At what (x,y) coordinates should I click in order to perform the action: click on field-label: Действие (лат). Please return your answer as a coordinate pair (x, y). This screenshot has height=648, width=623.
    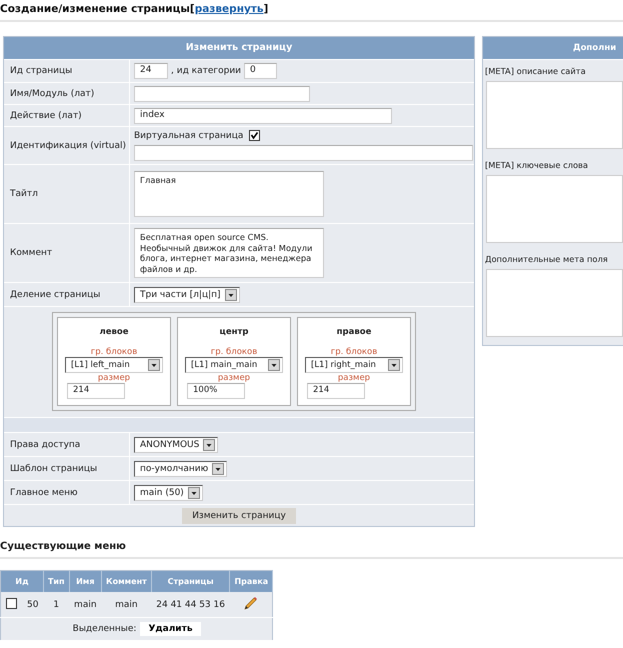
    Looking at the image, I should click on (46, 116).